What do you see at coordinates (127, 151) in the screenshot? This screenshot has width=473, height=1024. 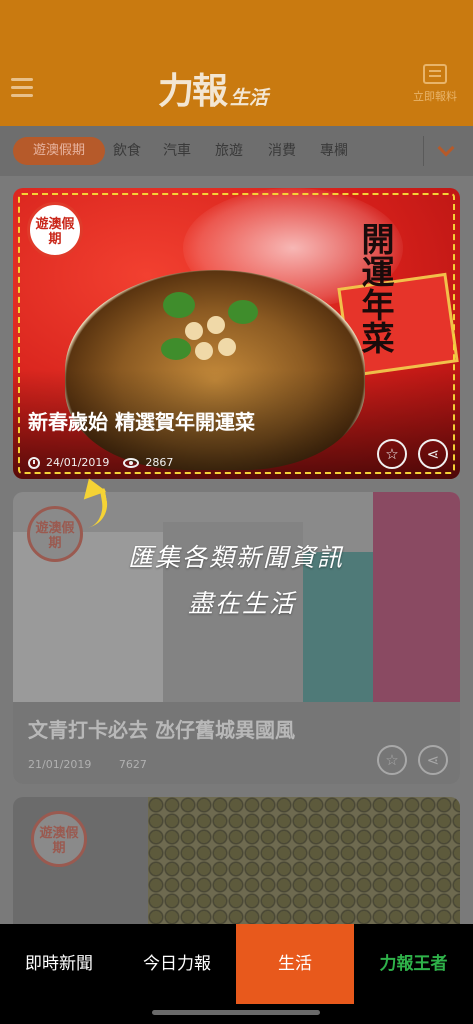 I see `category-tab: 飲食` at bounding box center [127, 151].